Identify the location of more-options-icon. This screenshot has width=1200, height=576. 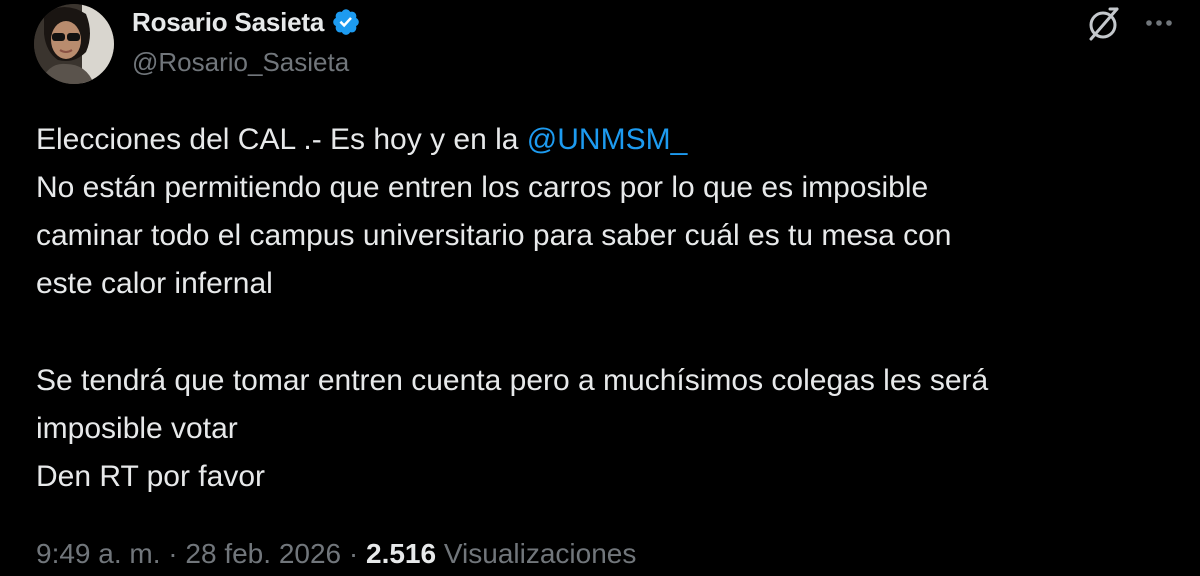
(1159, 23).